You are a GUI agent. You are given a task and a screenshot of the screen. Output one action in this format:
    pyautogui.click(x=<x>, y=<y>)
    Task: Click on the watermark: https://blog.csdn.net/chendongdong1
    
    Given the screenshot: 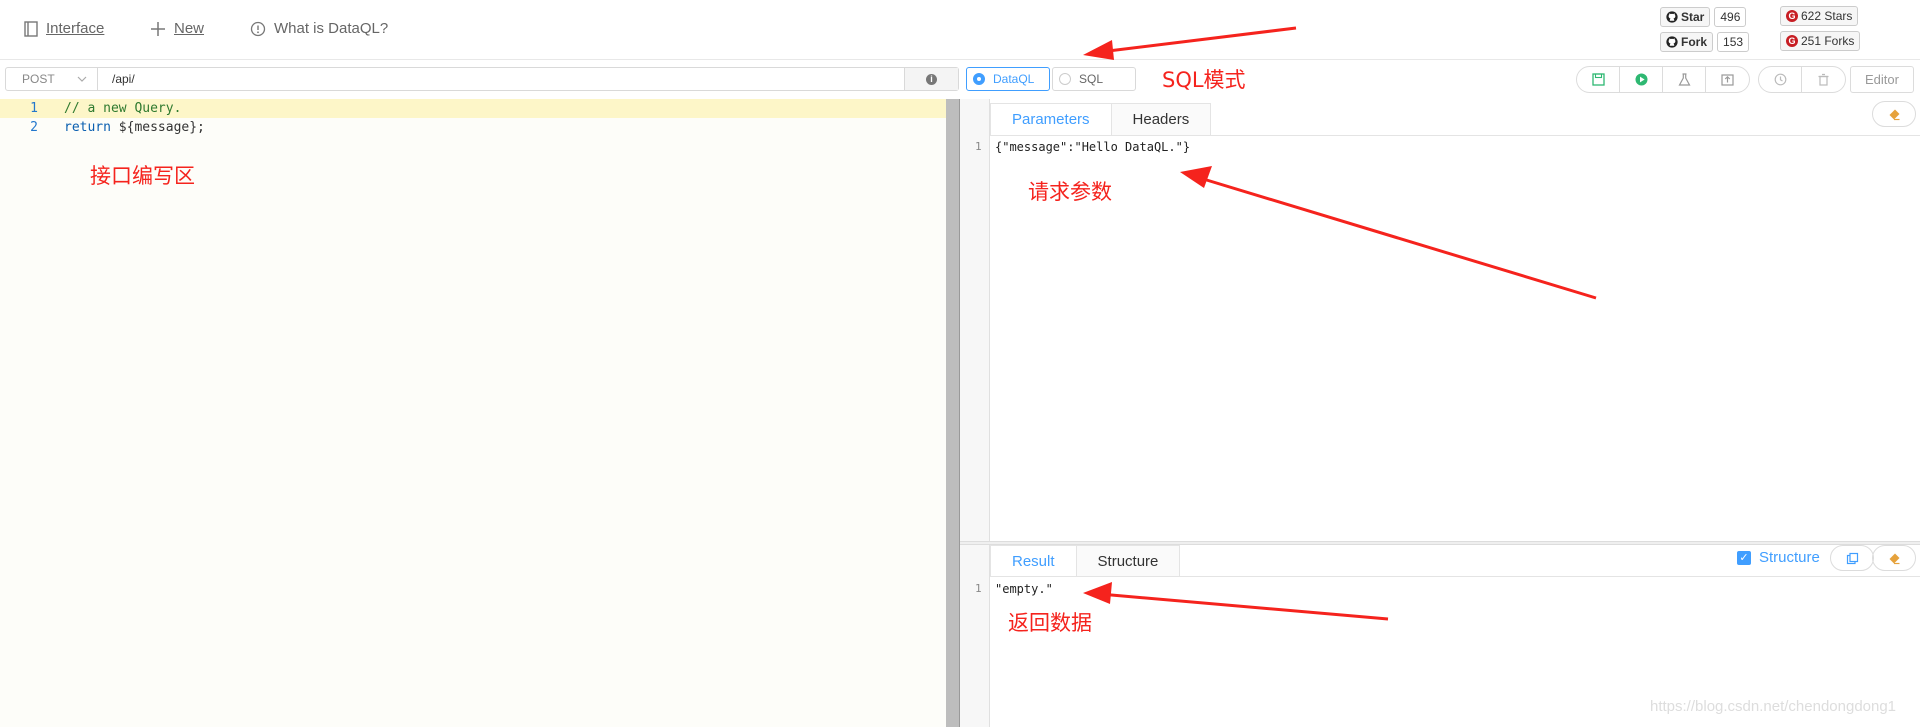 What is the action you would take?
    pyautogui.click(x=1773, y=706)
    